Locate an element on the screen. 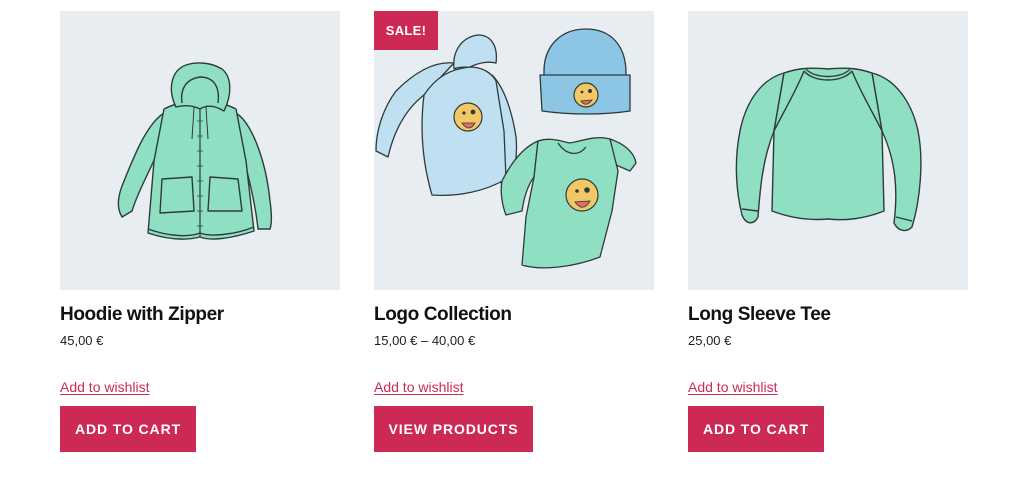 The height and width of the screenshot is (502, 1024). view-products-button: VIEW PRODUCTS is located at coordinates (453, 429).